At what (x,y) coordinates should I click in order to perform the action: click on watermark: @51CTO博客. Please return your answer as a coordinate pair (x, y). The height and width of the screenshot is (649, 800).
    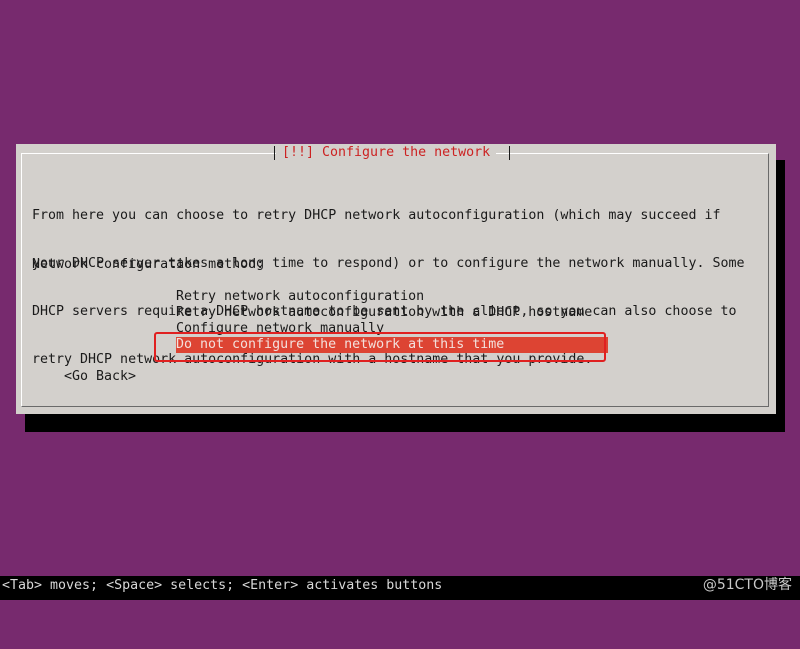
    Looking at the image, I should click on (747, 585).